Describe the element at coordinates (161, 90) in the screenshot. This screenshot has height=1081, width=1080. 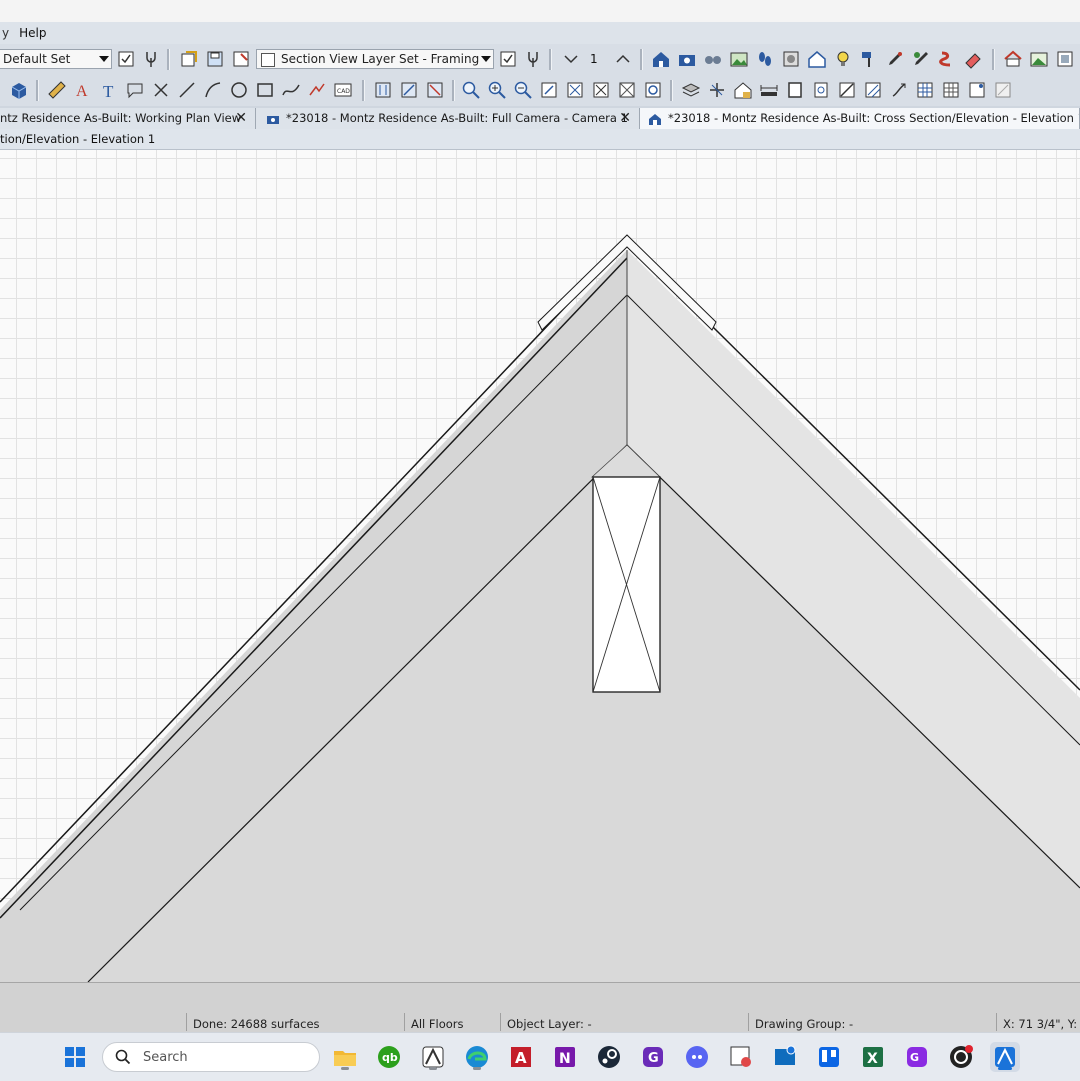
I see `close-x-tool-icon` at that location.